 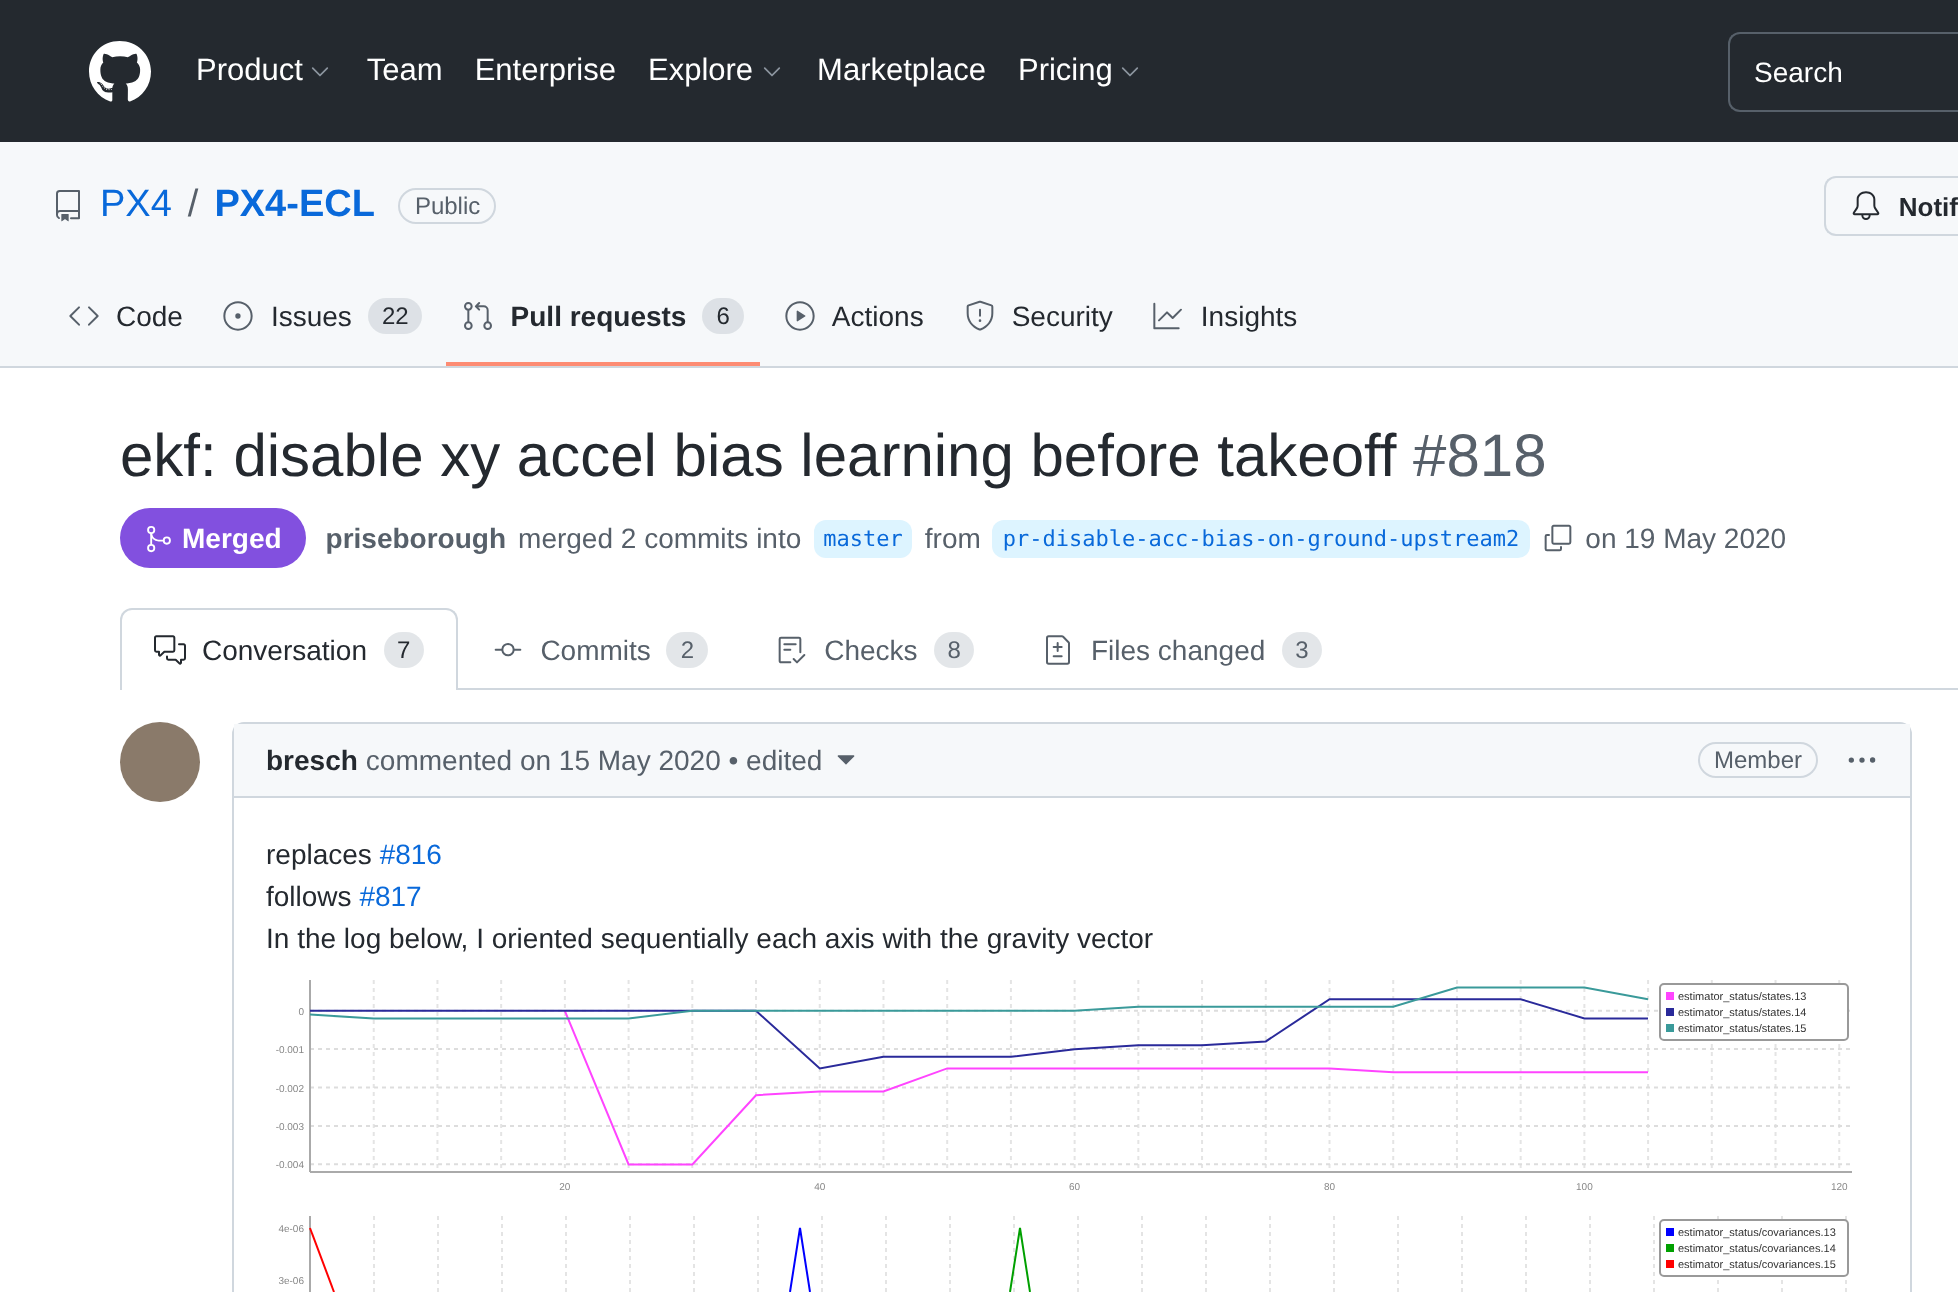 What do you see at coordinates (711, 939) in the screenshot?
I see `comment-text: In the log below, I oriented sequentially each axis with the gravity vector` at bounding box center [711, 939].